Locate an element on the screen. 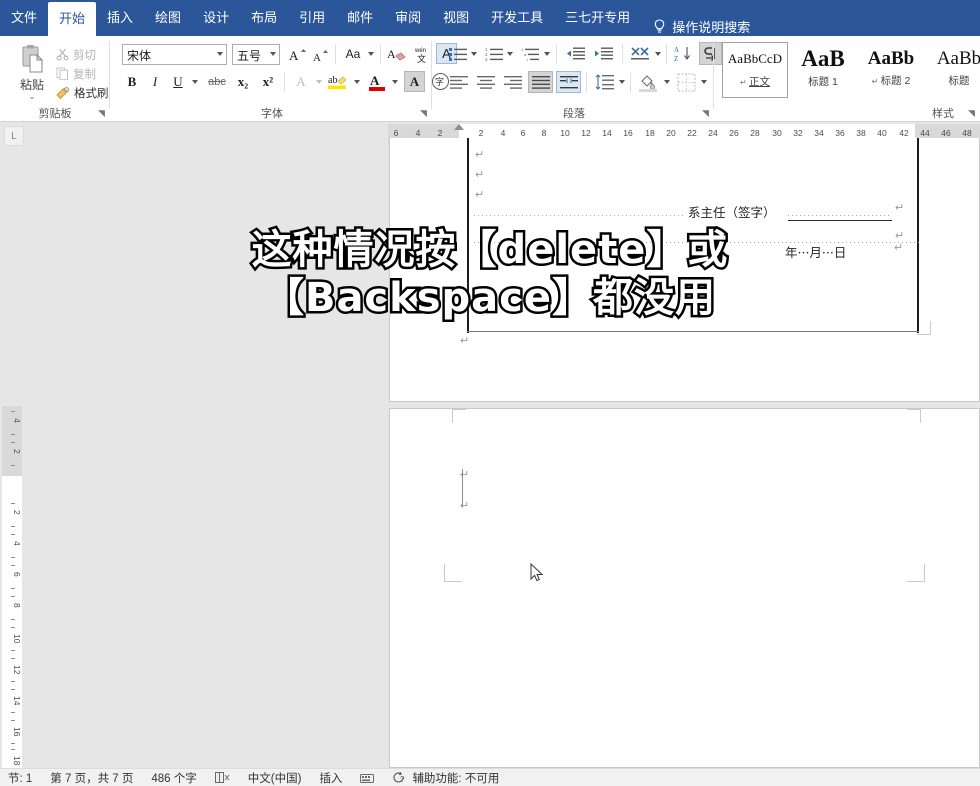  format-painter-button: 格式刷 is located at coordinates (82, 92).